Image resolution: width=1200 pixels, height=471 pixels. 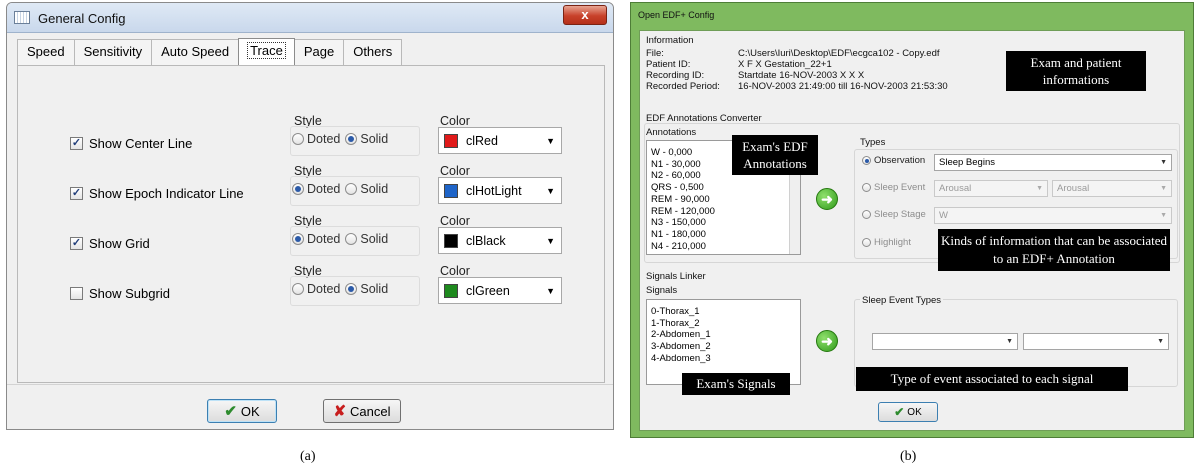 I want to click on tab-label: Sensitivity, so click(x=113, y=51).